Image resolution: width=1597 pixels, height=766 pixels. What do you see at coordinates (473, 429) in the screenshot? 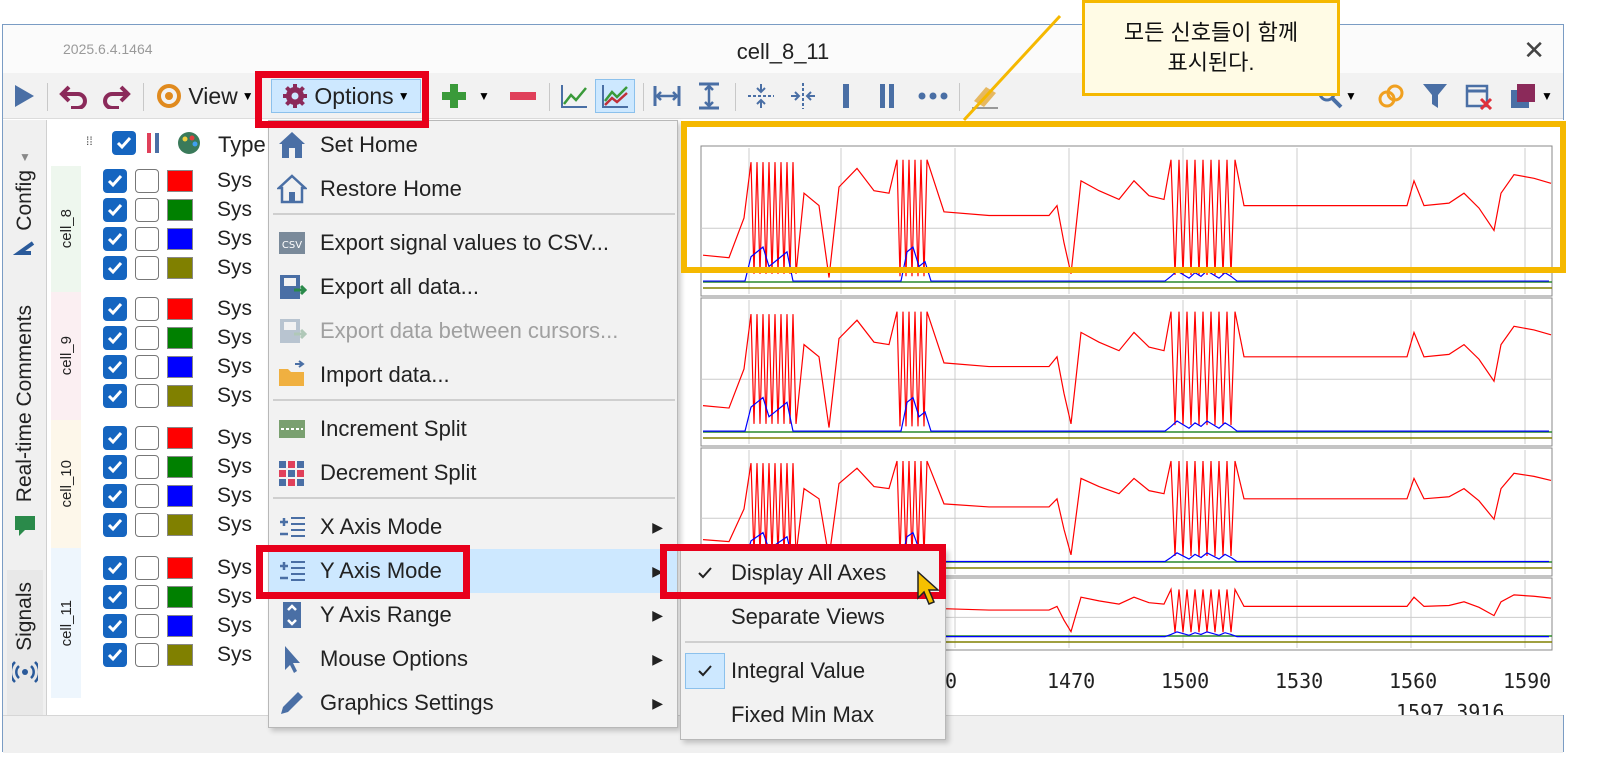
I see `menu-item-increment-split: Increment Split` at bounding box center [473, 429].